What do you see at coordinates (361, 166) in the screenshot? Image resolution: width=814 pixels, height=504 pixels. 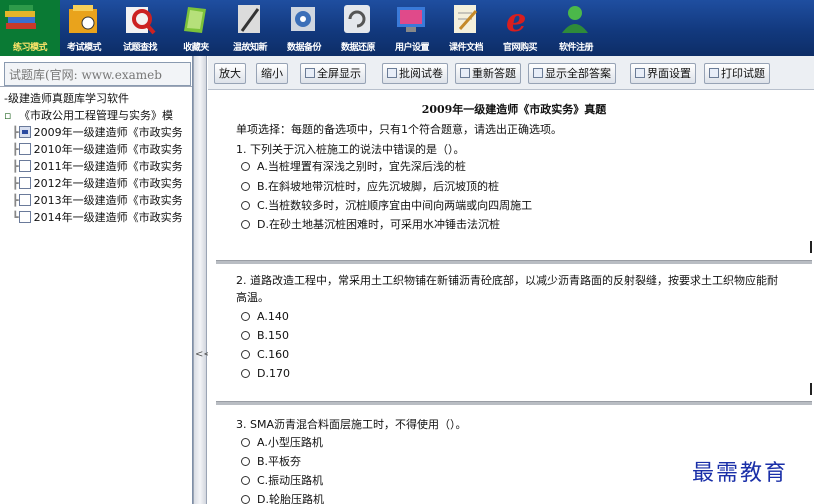 I see `option-label: A.当桩埋置有深浅之别时，宜先深后浅的桩` at bounding box center [361, 166].